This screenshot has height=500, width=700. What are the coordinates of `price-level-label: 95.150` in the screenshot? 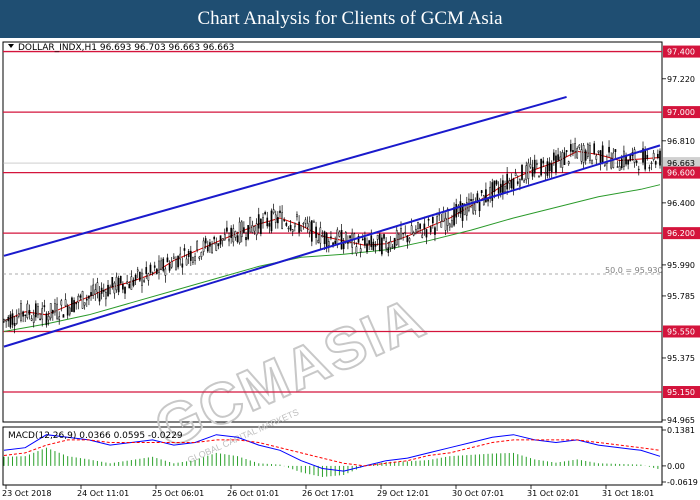 It's located at (681, 392).